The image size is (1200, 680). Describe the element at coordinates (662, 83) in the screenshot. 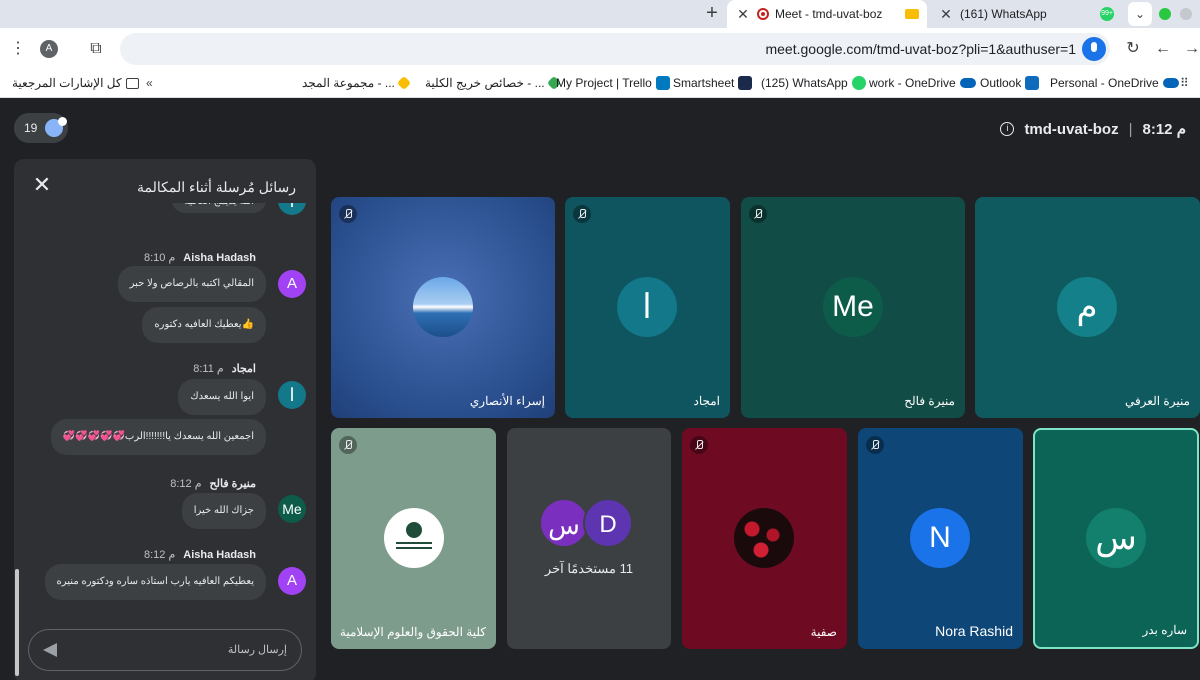

I see `trello-icon` at that location.